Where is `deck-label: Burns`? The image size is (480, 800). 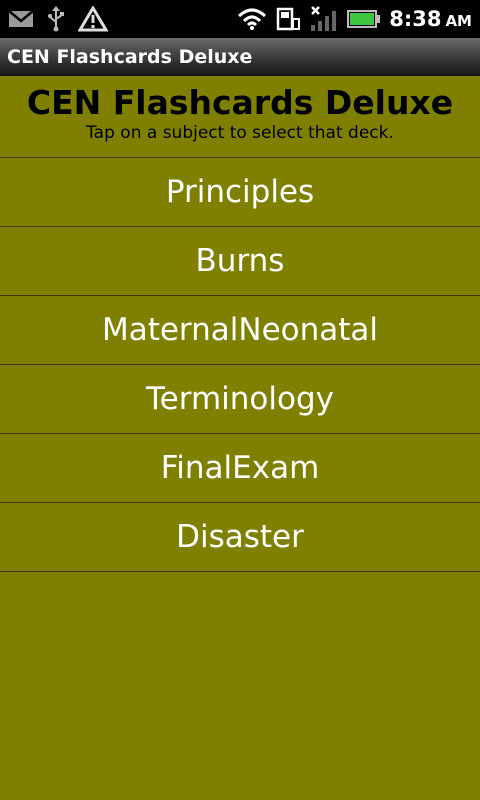
deck-label: Burns is located at coordinates (240, 261).